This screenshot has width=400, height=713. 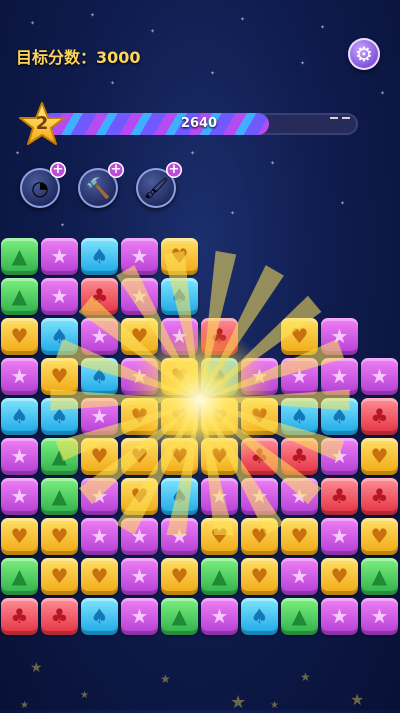 What do you see at coordinates (364, 54) in the screenshot?
I see `settings-button: ⚙` at bounding box center [364, 54].